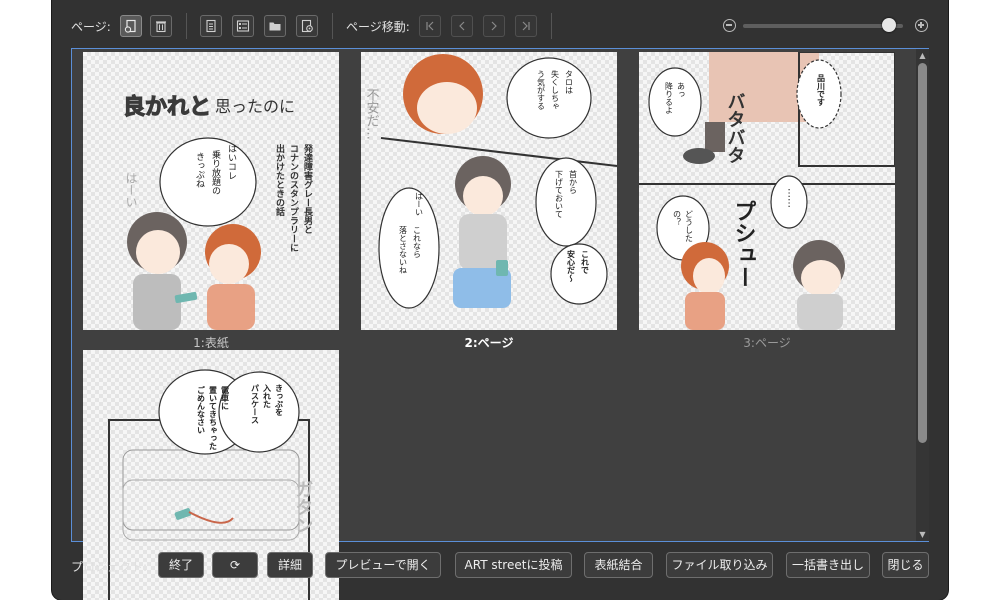  What do you see at coordinates (383, 565) in the screenshot?
I see `open-in-preview-button: プレビューで開く` at bounding box center [383, 565].